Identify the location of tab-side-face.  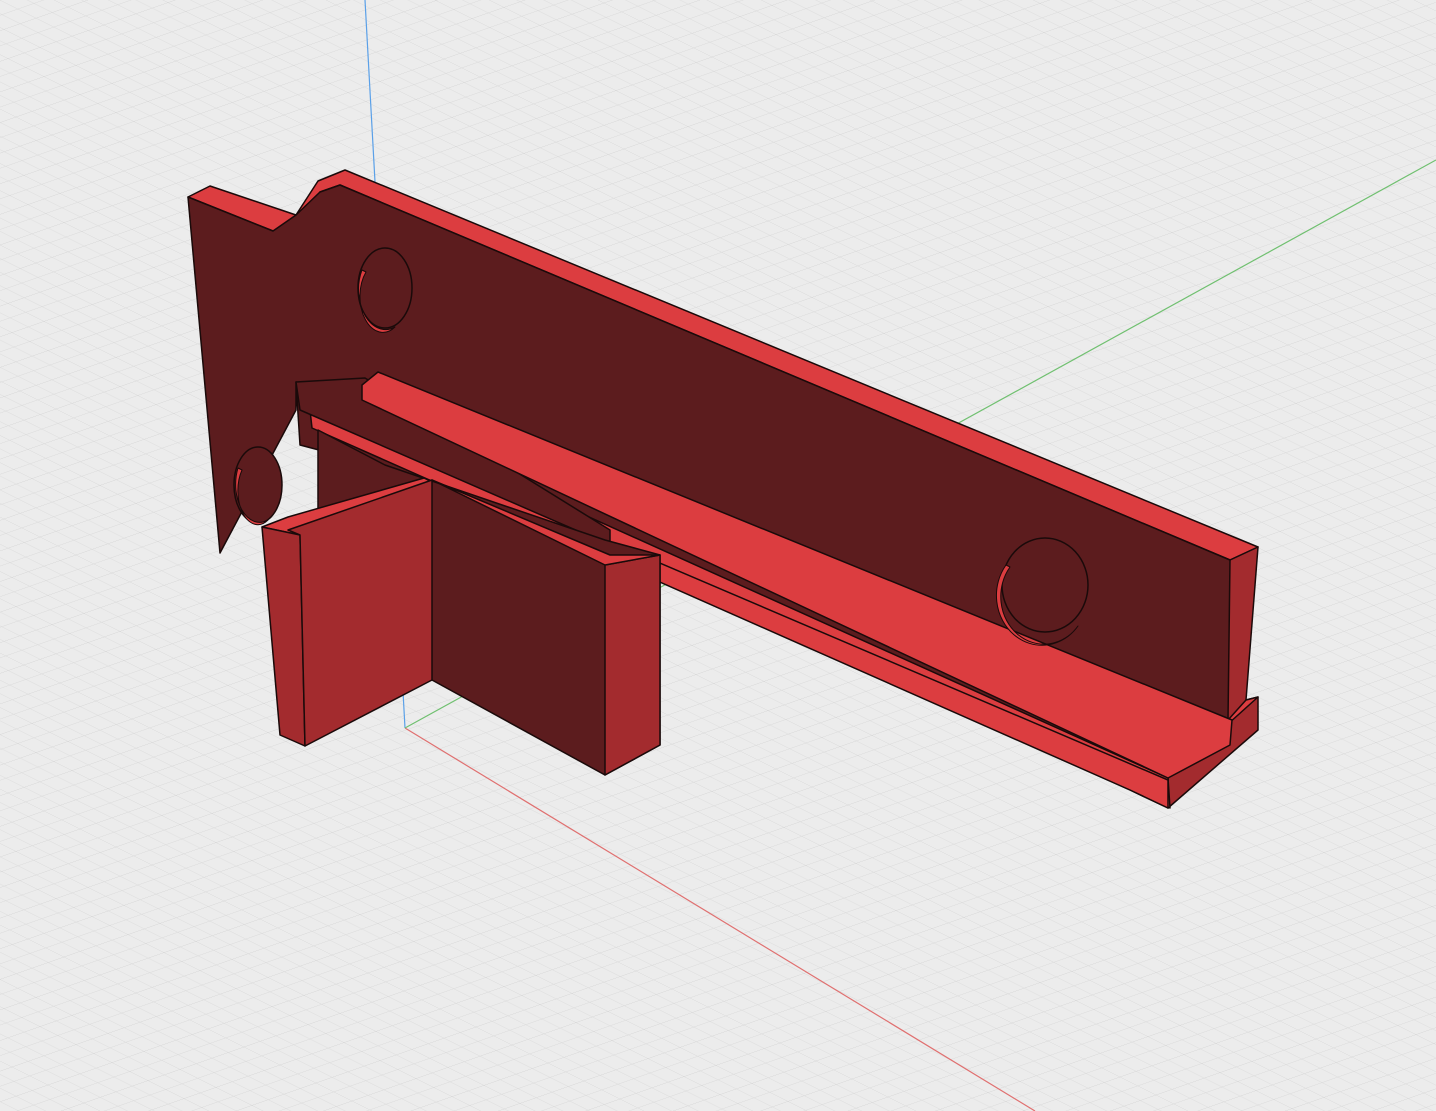
(632, 665).